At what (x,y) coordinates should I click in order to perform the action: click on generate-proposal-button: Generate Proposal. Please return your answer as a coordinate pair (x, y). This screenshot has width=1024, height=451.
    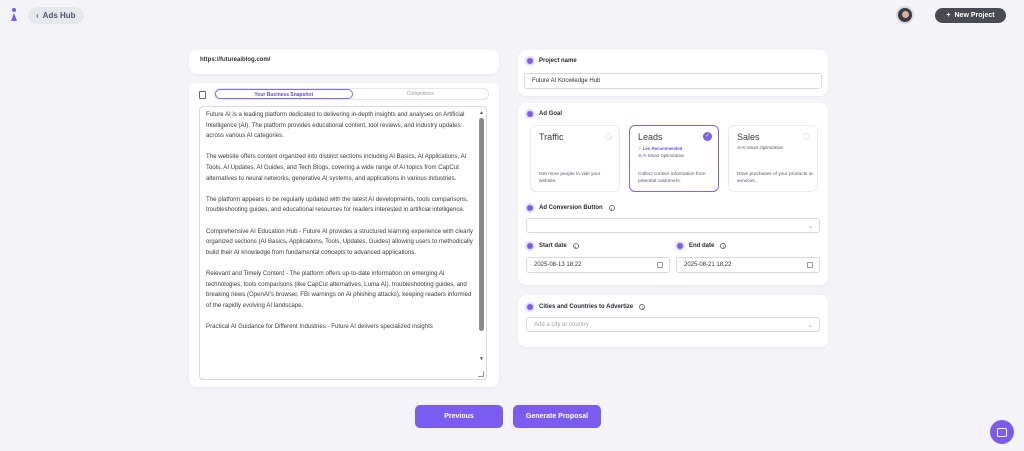
    Looking at the image, I should click on (557, 416).